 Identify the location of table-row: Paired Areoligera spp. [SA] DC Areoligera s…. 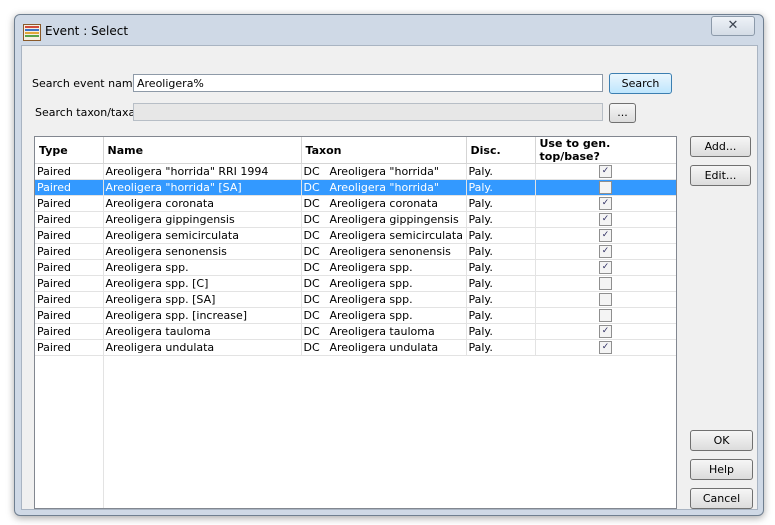
(355, 299).